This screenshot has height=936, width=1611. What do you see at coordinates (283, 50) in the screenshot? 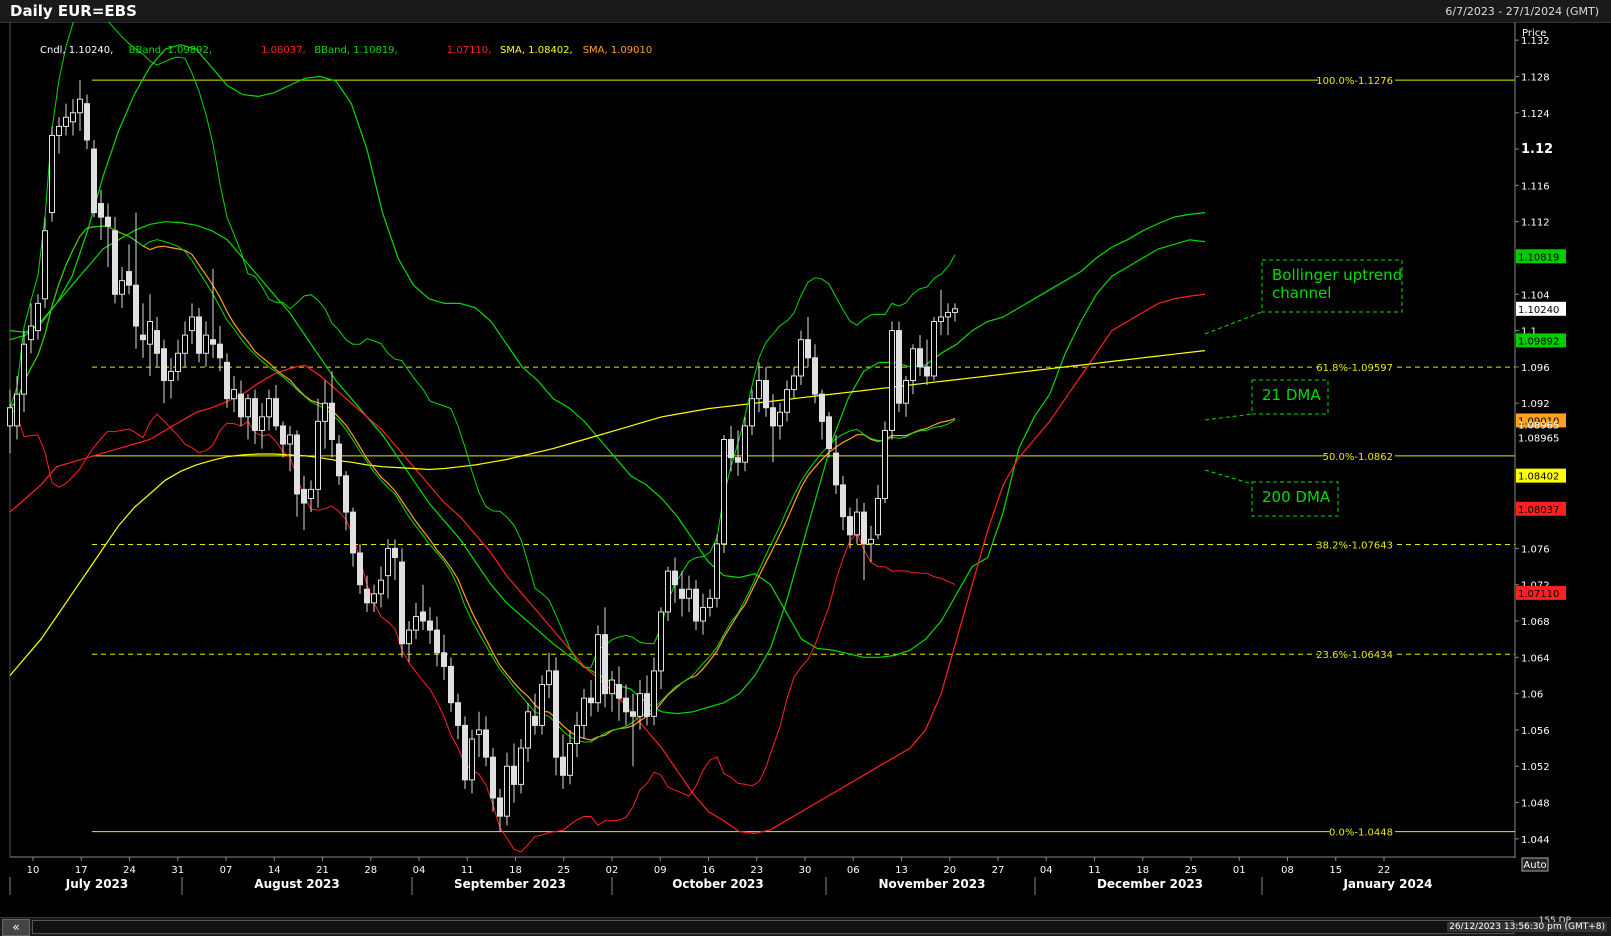
I see `legend-item-2: 1.08037,` at bounding box center [283, 50].